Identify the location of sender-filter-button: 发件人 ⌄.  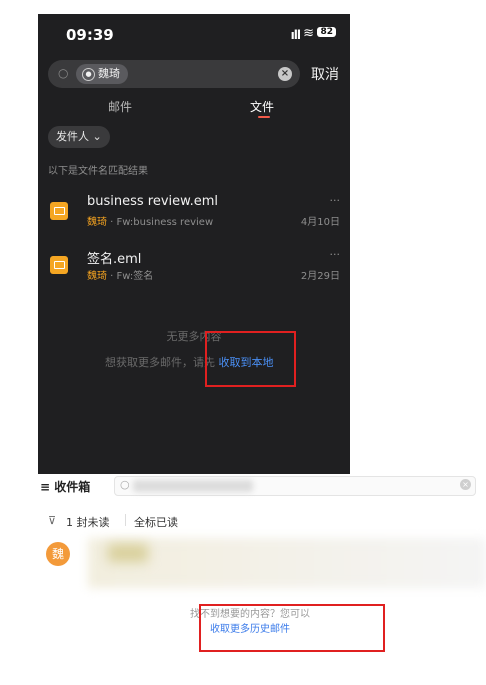
(79, 137).